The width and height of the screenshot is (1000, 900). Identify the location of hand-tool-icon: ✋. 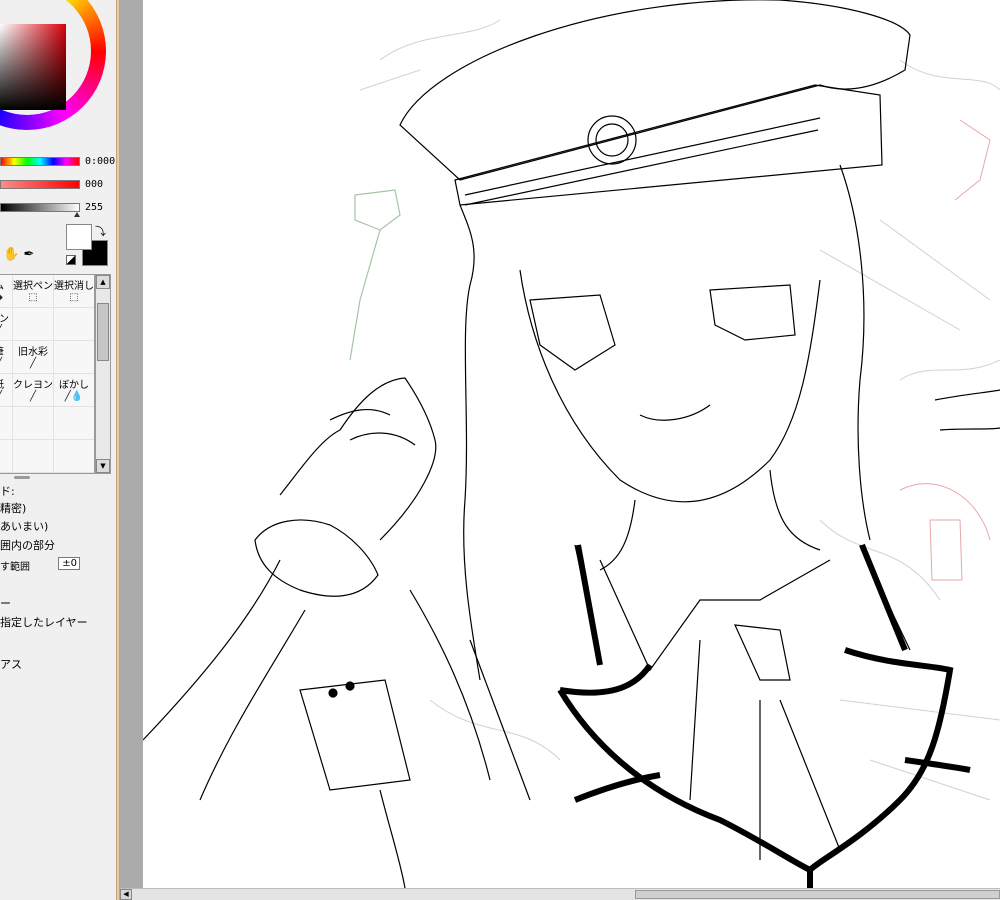
(11, 255).